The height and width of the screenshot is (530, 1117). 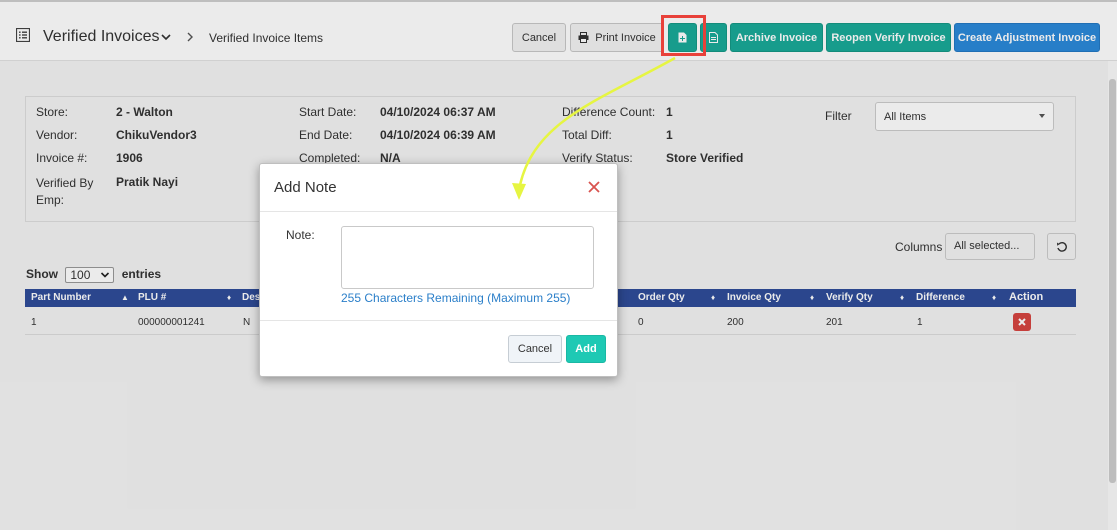 What do you see at coordinates (1112, 281) in the screenshot?
I see `scrollbar-thumb` at bounding box center [1112, 281].